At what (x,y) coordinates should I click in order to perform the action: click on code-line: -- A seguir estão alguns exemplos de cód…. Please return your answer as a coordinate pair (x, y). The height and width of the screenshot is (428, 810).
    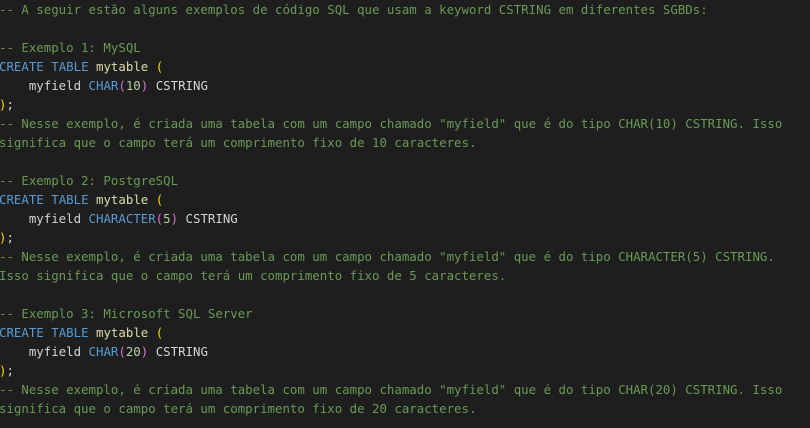
    Looking at the image, I should click on (405, 9).